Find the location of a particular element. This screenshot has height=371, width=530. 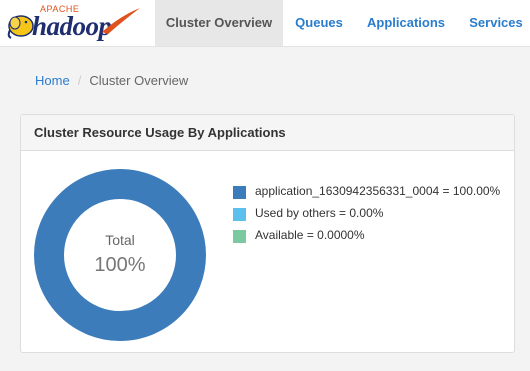

breadcrumb-current: Cluster Overview is located at coordinates (139, 80).